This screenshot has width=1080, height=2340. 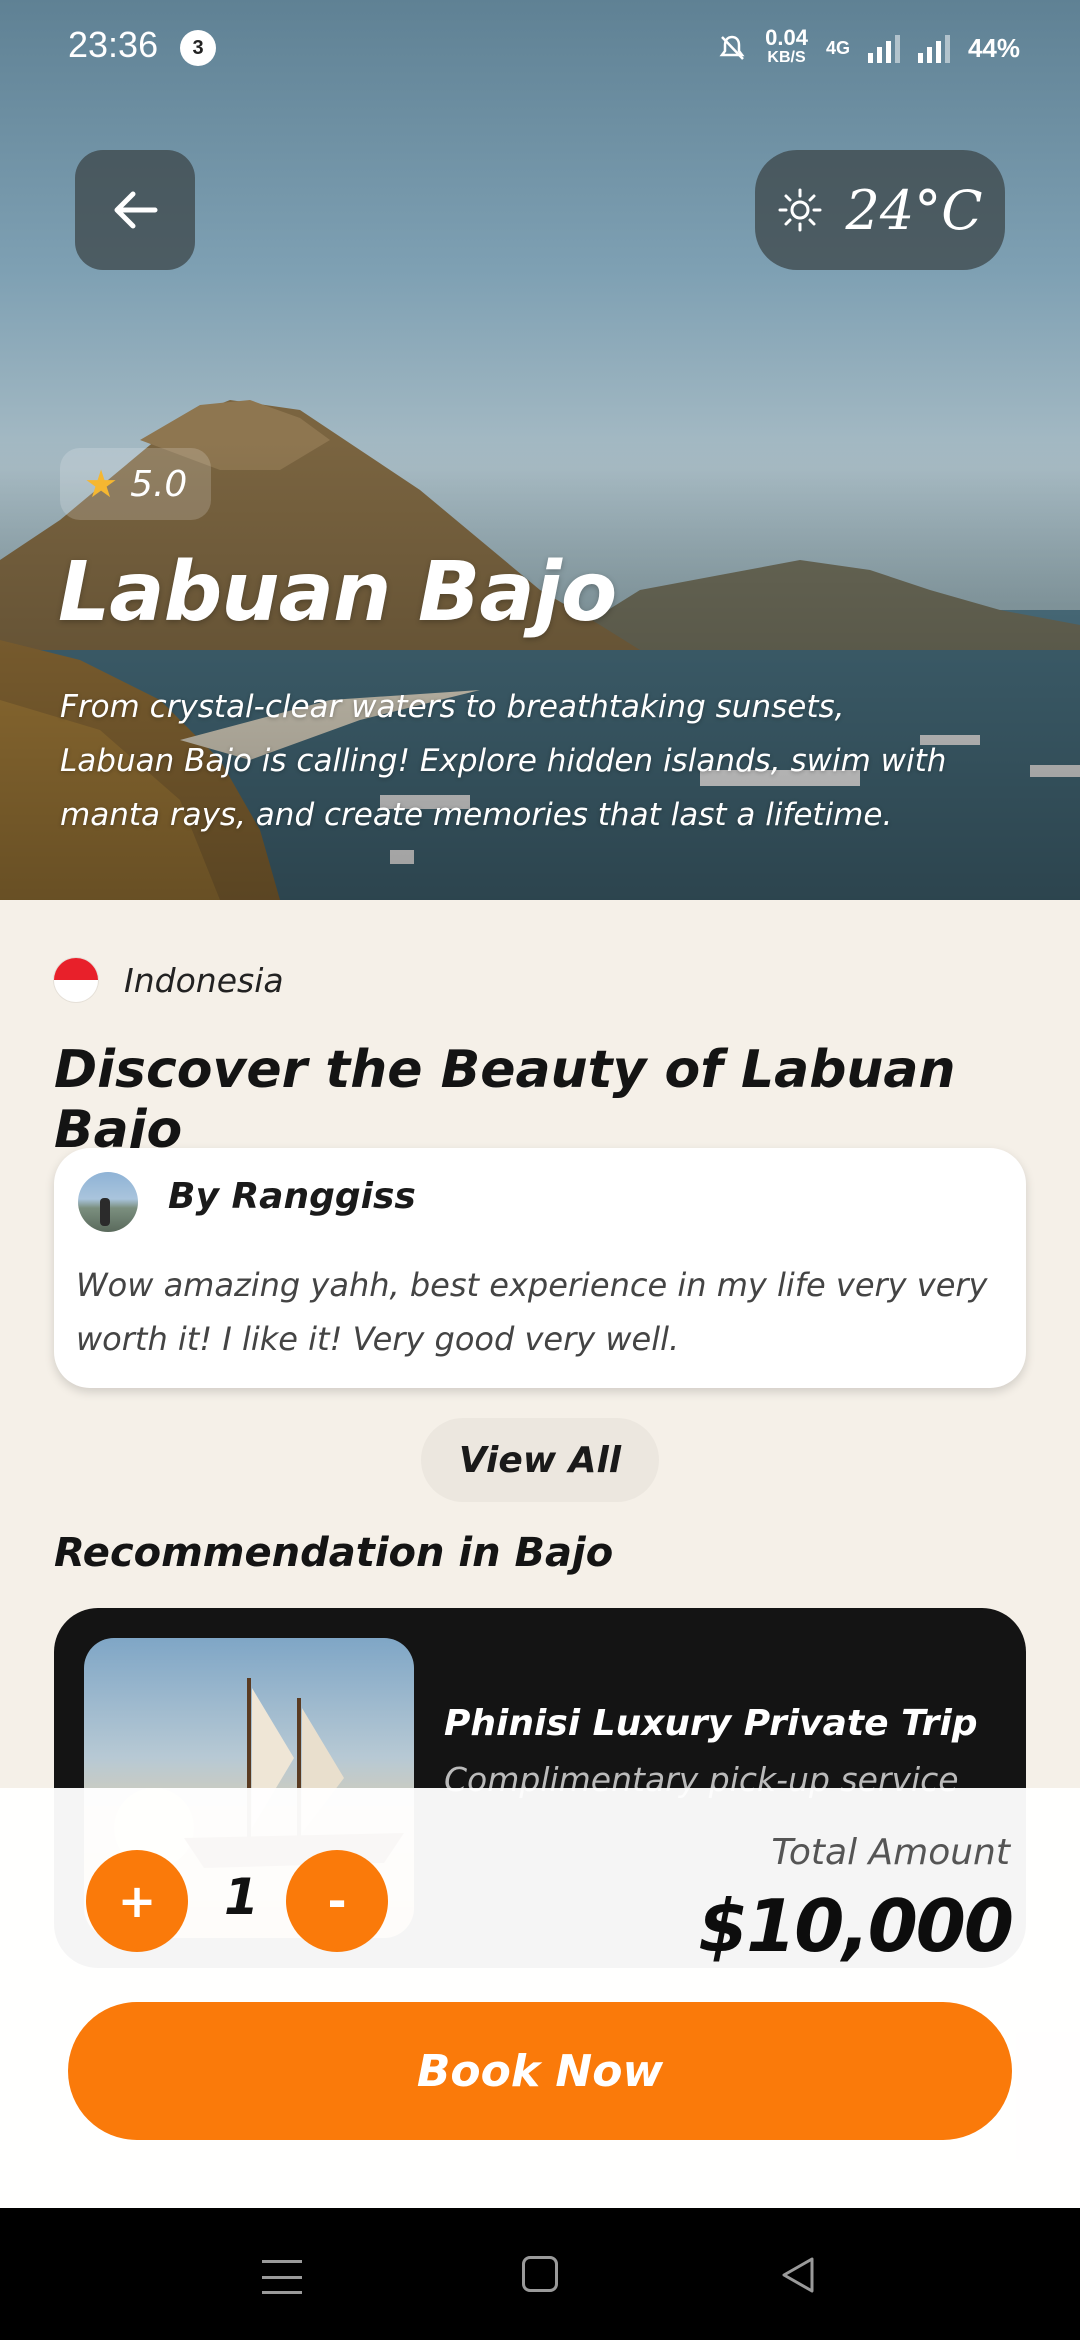 I want to click on weather-pill: 24°C, so click(x=880, y=210).